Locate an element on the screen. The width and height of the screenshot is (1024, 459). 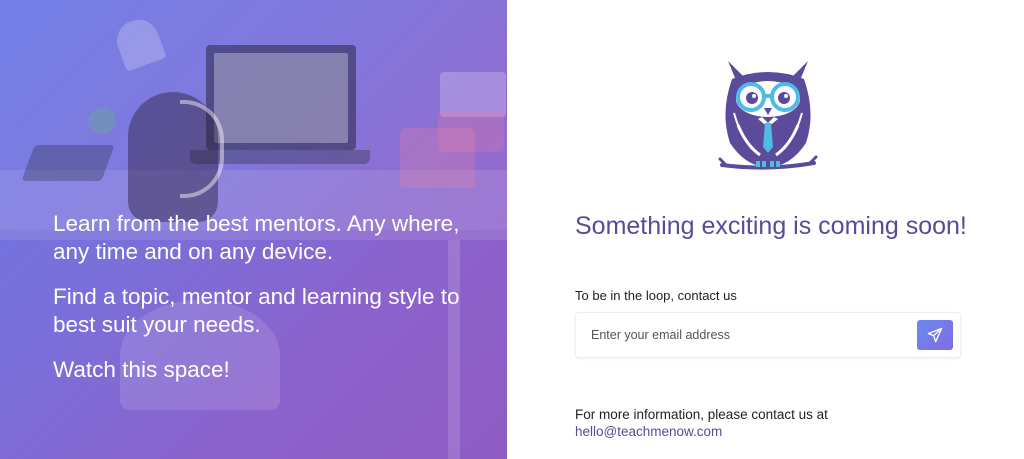
owl-logo-icon is located at coordinates (768, 115).